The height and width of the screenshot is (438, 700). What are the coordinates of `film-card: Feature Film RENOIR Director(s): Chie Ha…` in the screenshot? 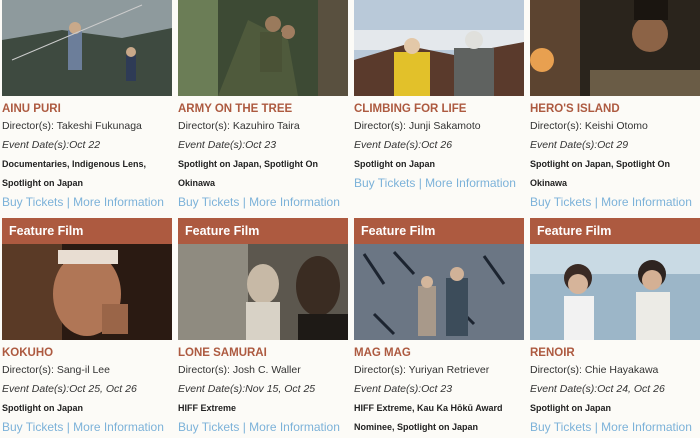 It's located at (615, 327).